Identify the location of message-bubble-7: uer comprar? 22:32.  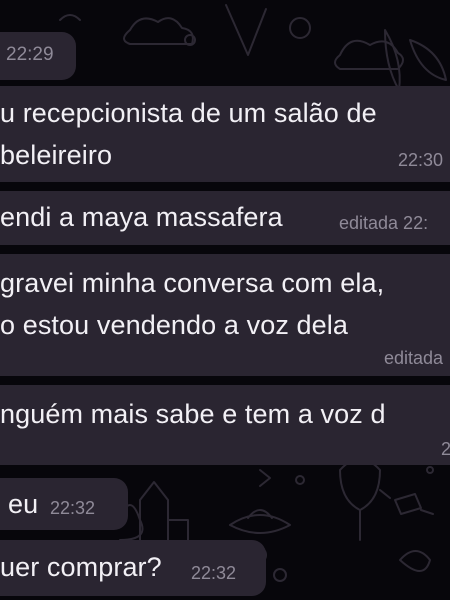
(133, 568).